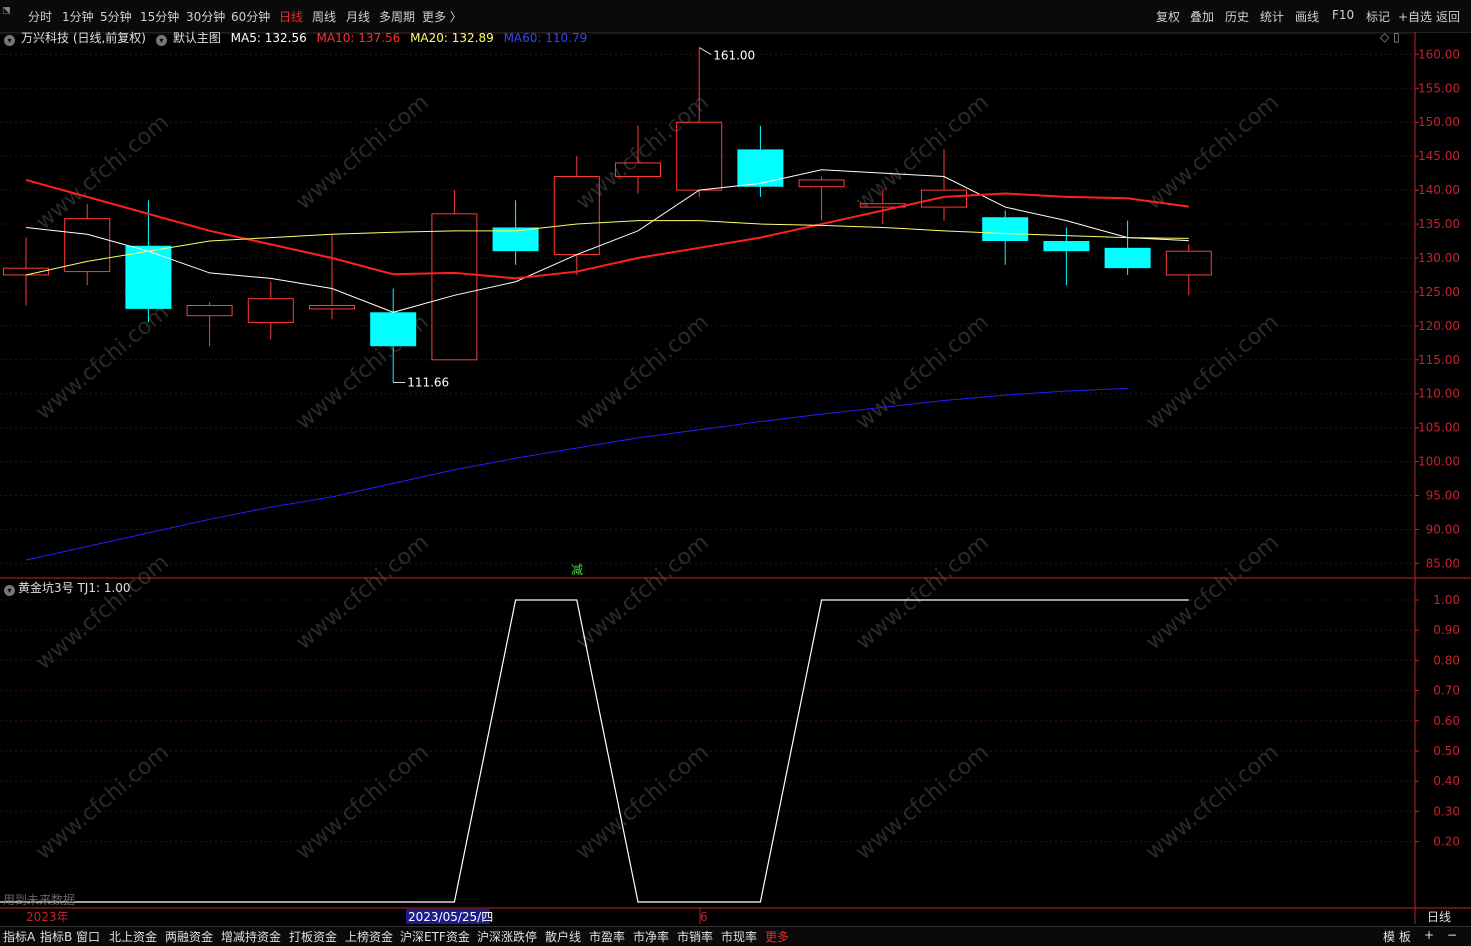 The image size is (1471, 946). What do you see at coordinates (1390, 37) in the screenshot?
I see `chart-tools: ◇ ▯` at bounding box center [1390, 37].